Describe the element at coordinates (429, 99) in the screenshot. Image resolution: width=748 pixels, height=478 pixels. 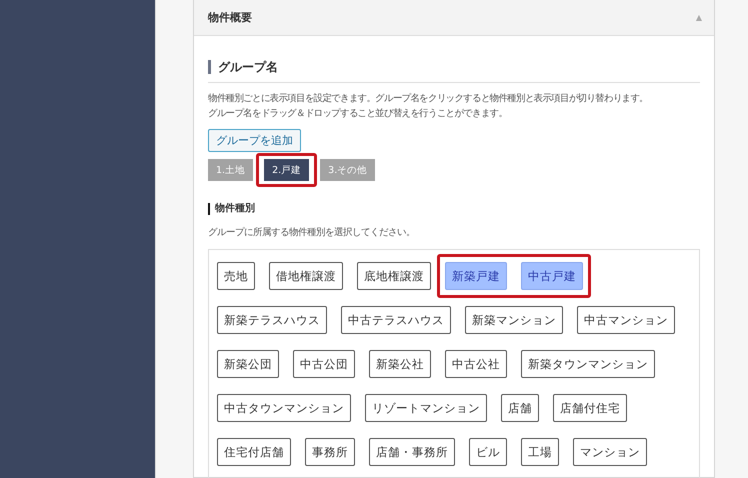
I see `description-line: 物件種別ごとに表示項目を設定できます。グループ名をクリックすると物件種別と表示項目が切り替わります。` at that location.